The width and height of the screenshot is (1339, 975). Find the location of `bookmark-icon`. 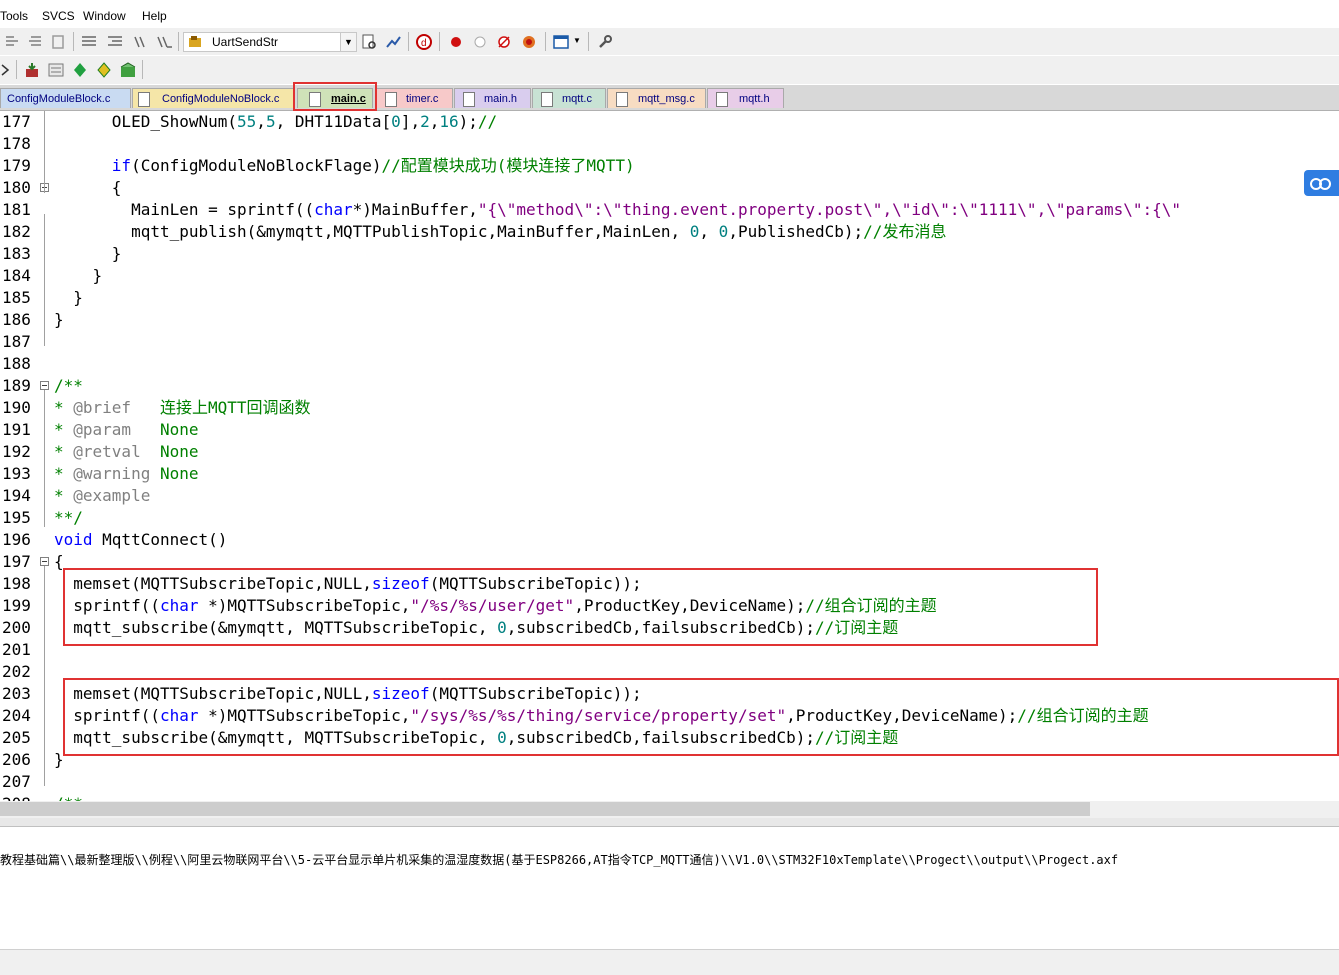

bookmark-icon is located at coordinates (58, 42).